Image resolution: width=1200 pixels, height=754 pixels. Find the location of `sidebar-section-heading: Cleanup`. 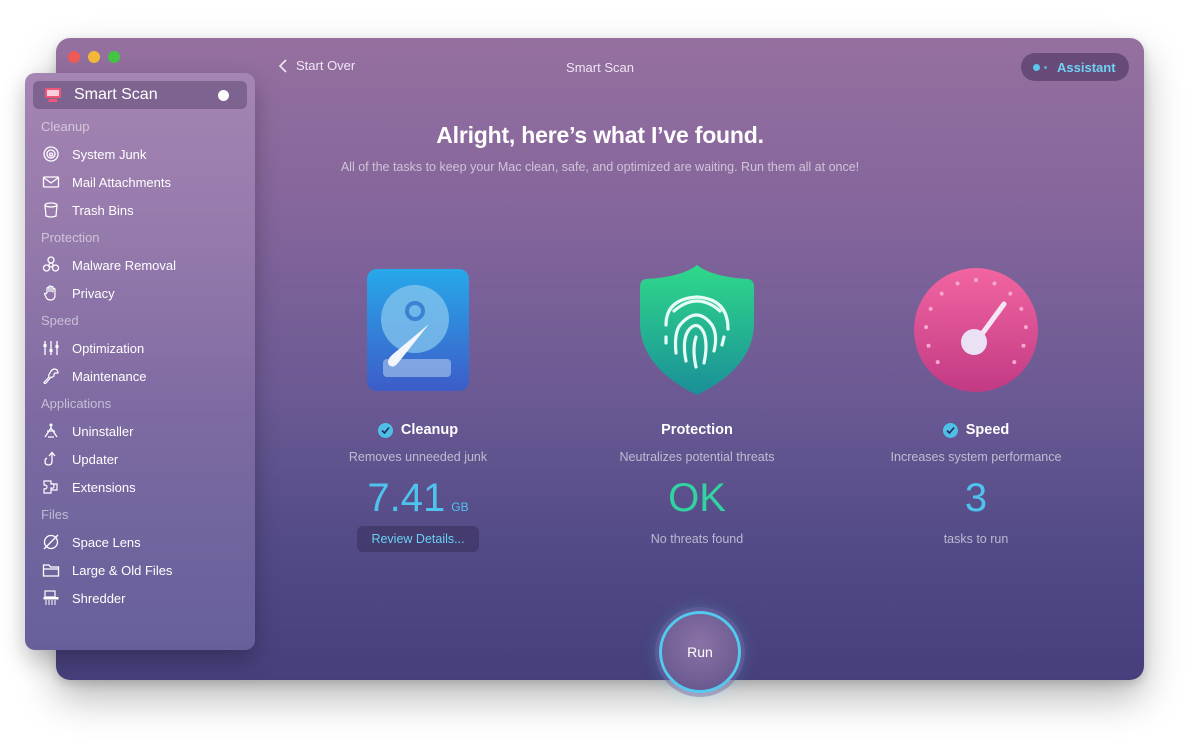

sidebar-section-heading: Cleanup is located at coordinates (65, 126).